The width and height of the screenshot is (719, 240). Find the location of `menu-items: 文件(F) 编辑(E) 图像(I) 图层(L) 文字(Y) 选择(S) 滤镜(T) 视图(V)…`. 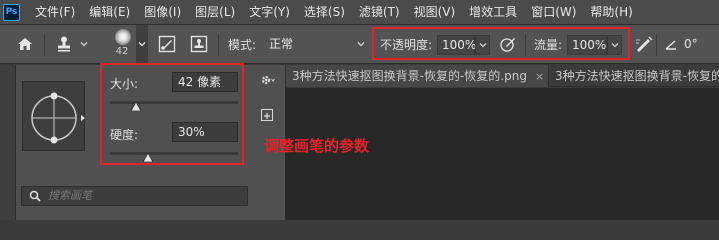

menu-items: 文件(F) 编辑(E) 图像(I) 图层(L) 文字(Y) 选择(S) 滤镜(T) 视图(V)… is located at coordinates (334, 12).